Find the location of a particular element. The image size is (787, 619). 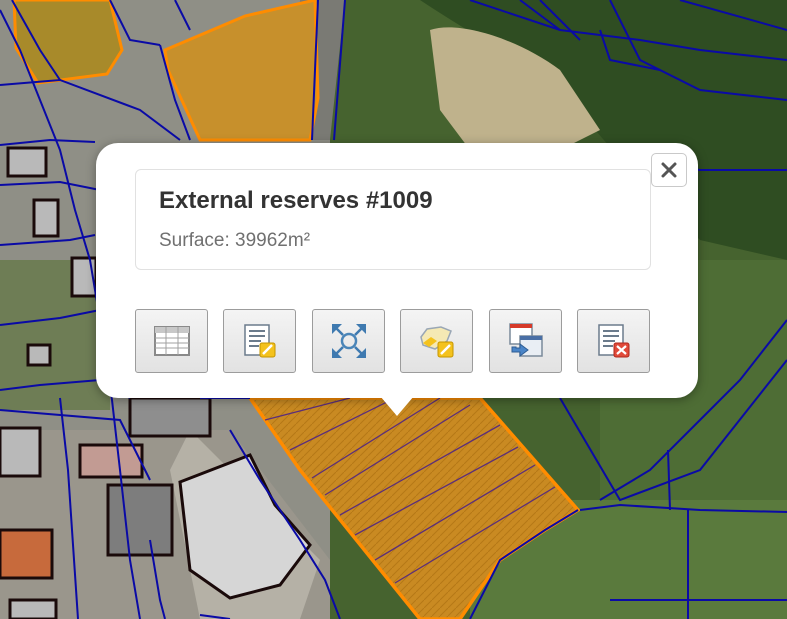

edit-attributes-icon is located at coordinates (259, 341).